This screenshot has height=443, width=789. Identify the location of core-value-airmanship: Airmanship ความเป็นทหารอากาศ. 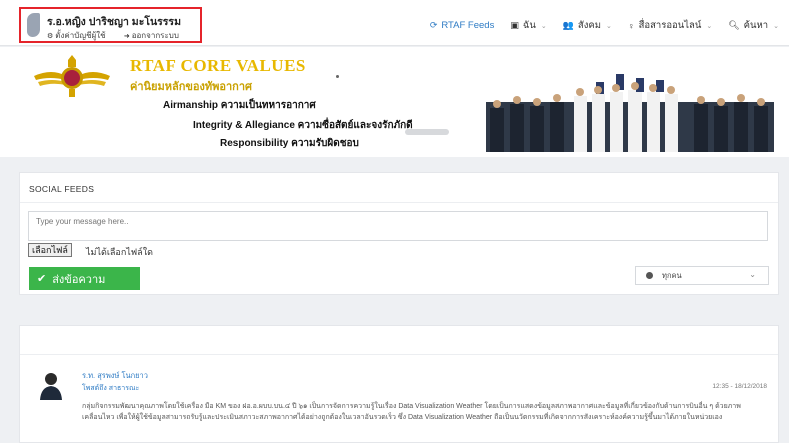
(239, 105).